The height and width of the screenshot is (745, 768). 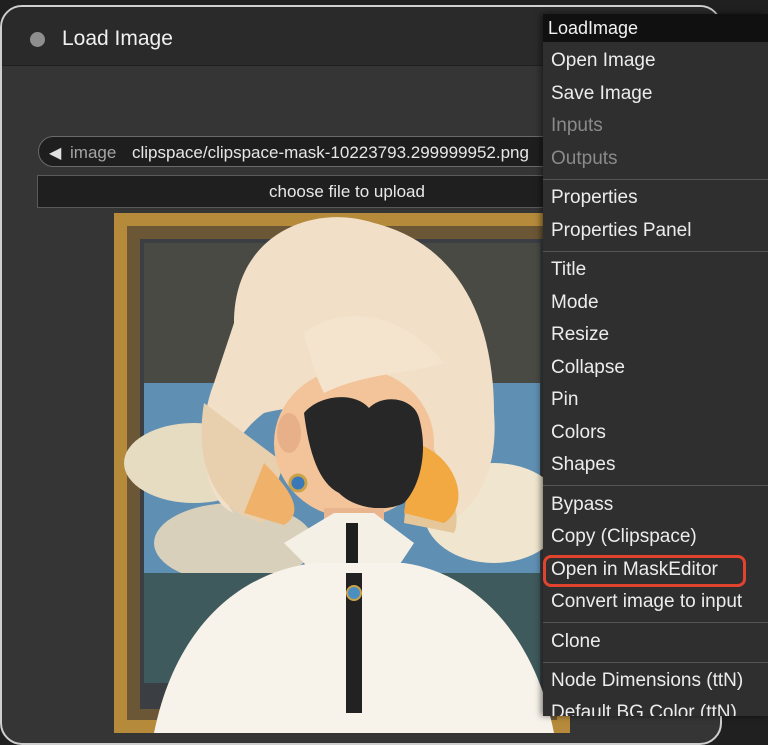 I want to click on menu-item-outputs: Outputs, so click(x=584, y=158).